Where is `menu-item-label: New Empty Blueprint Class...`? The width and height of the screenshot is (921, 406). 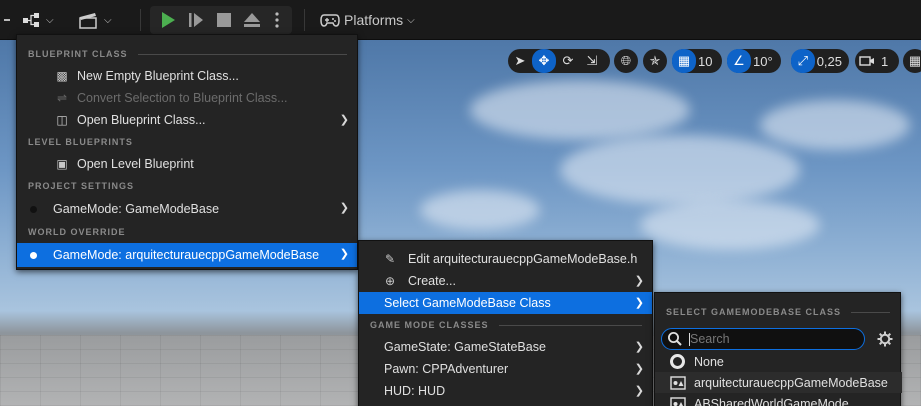 menu-item-label: New Empty Blueprint Class... is located at coordinates (158, 76).